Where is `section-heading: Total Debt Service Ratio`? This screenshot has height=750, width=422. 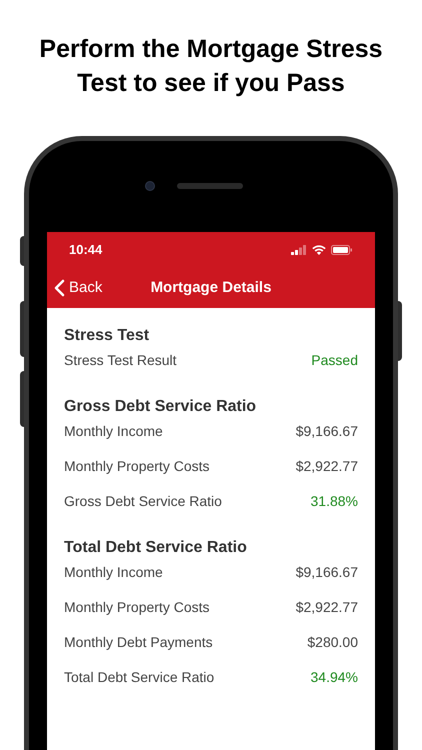
section-heading: Total Debt Service Ratio is located at coordinates (156, 548).